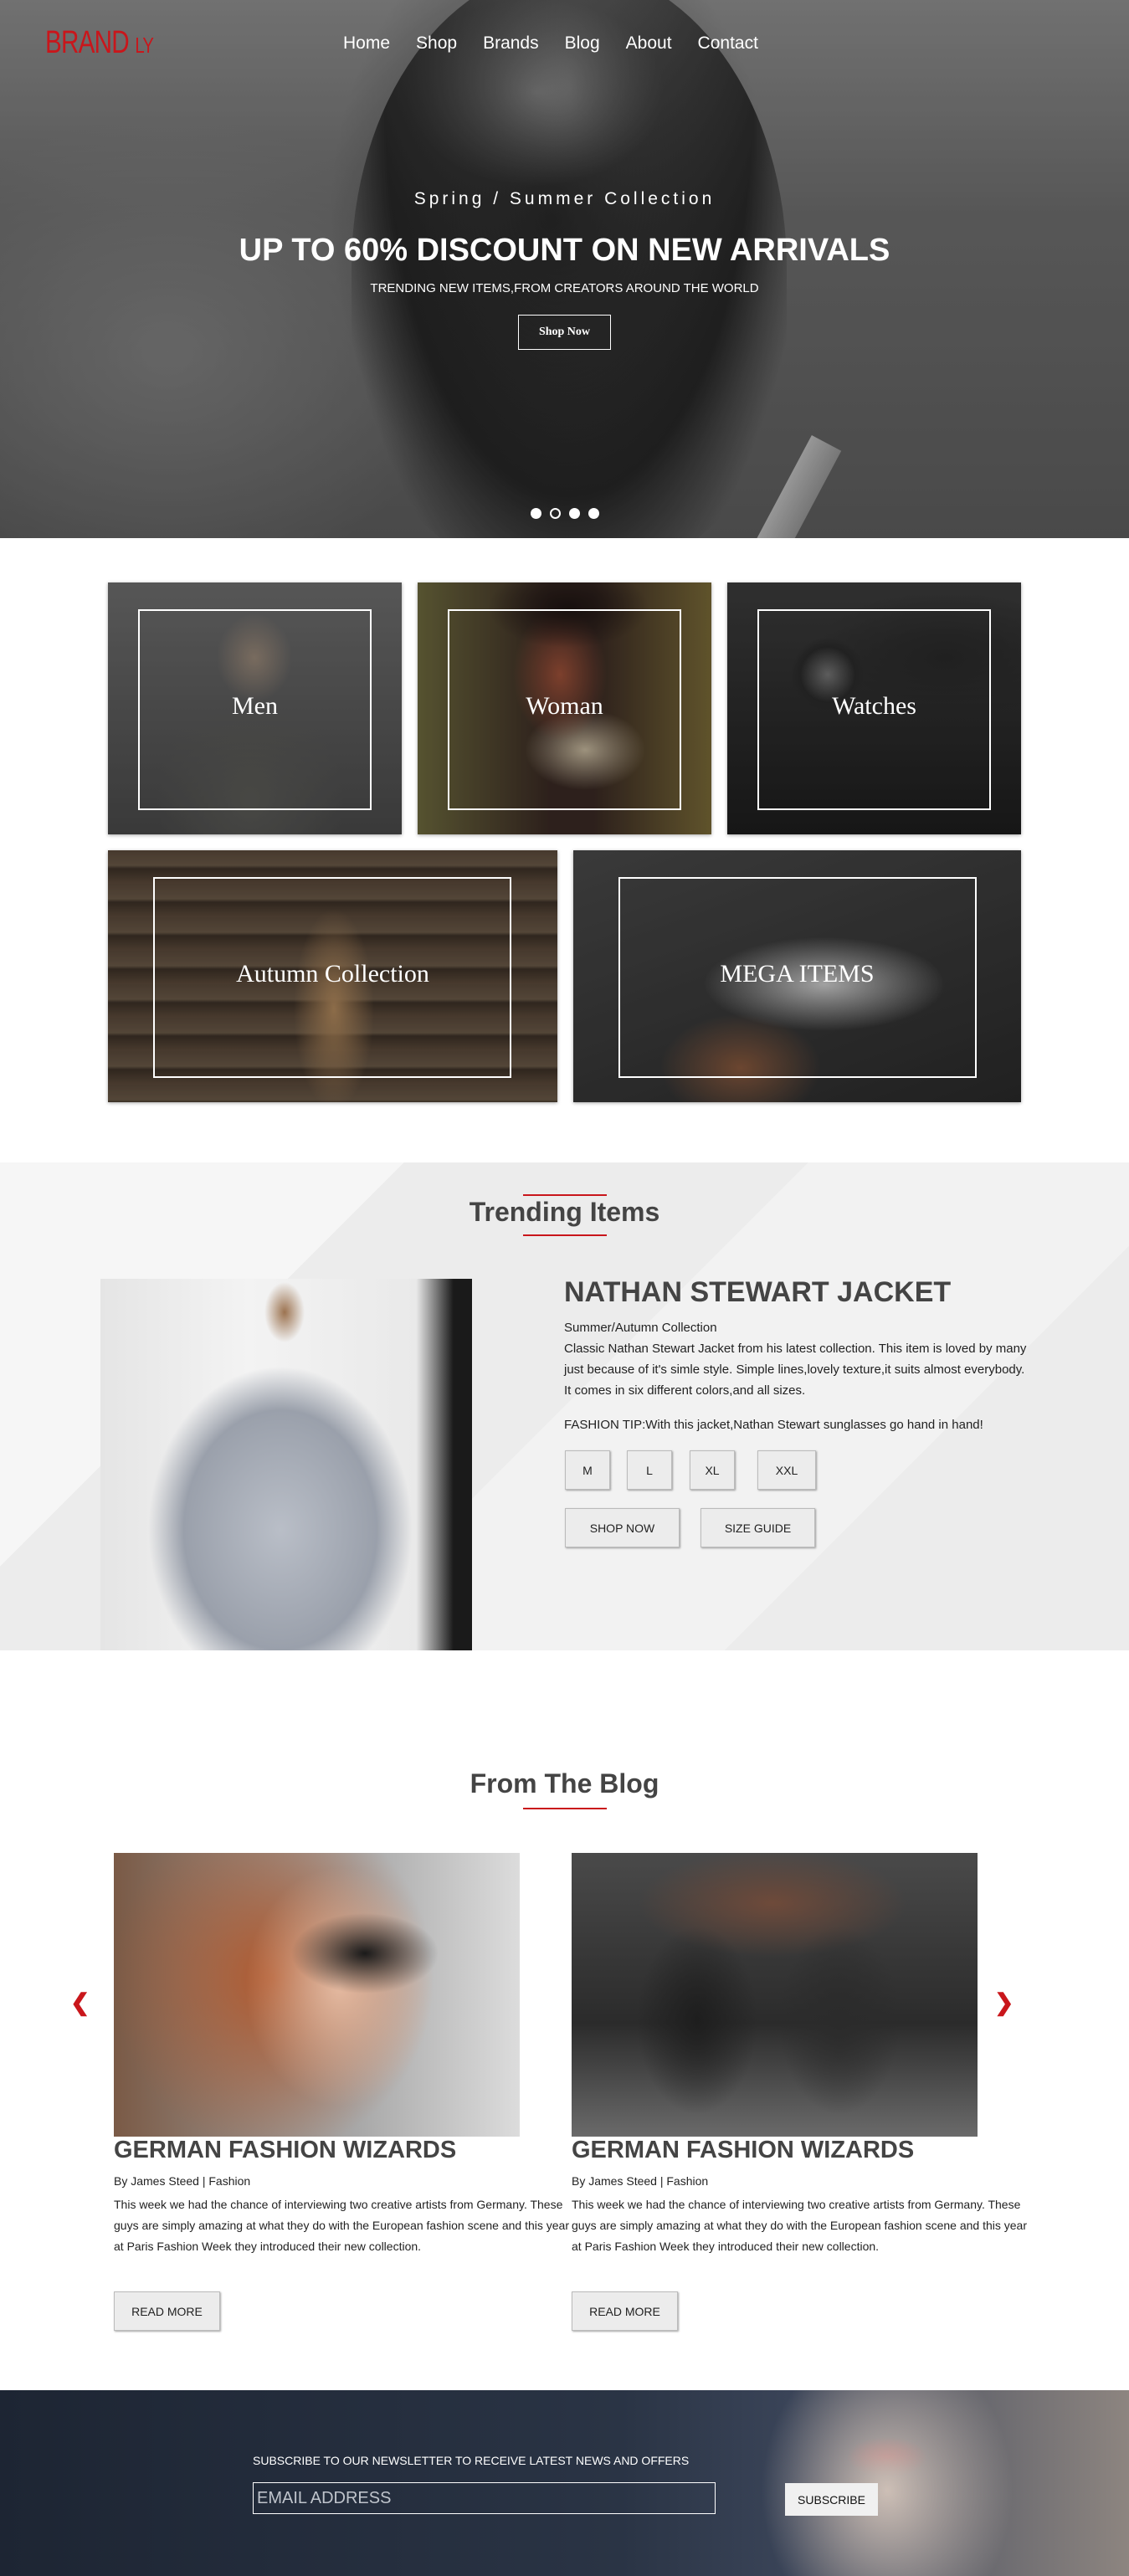  I want to click on size-xl-button: XL, so click(712, 1470).